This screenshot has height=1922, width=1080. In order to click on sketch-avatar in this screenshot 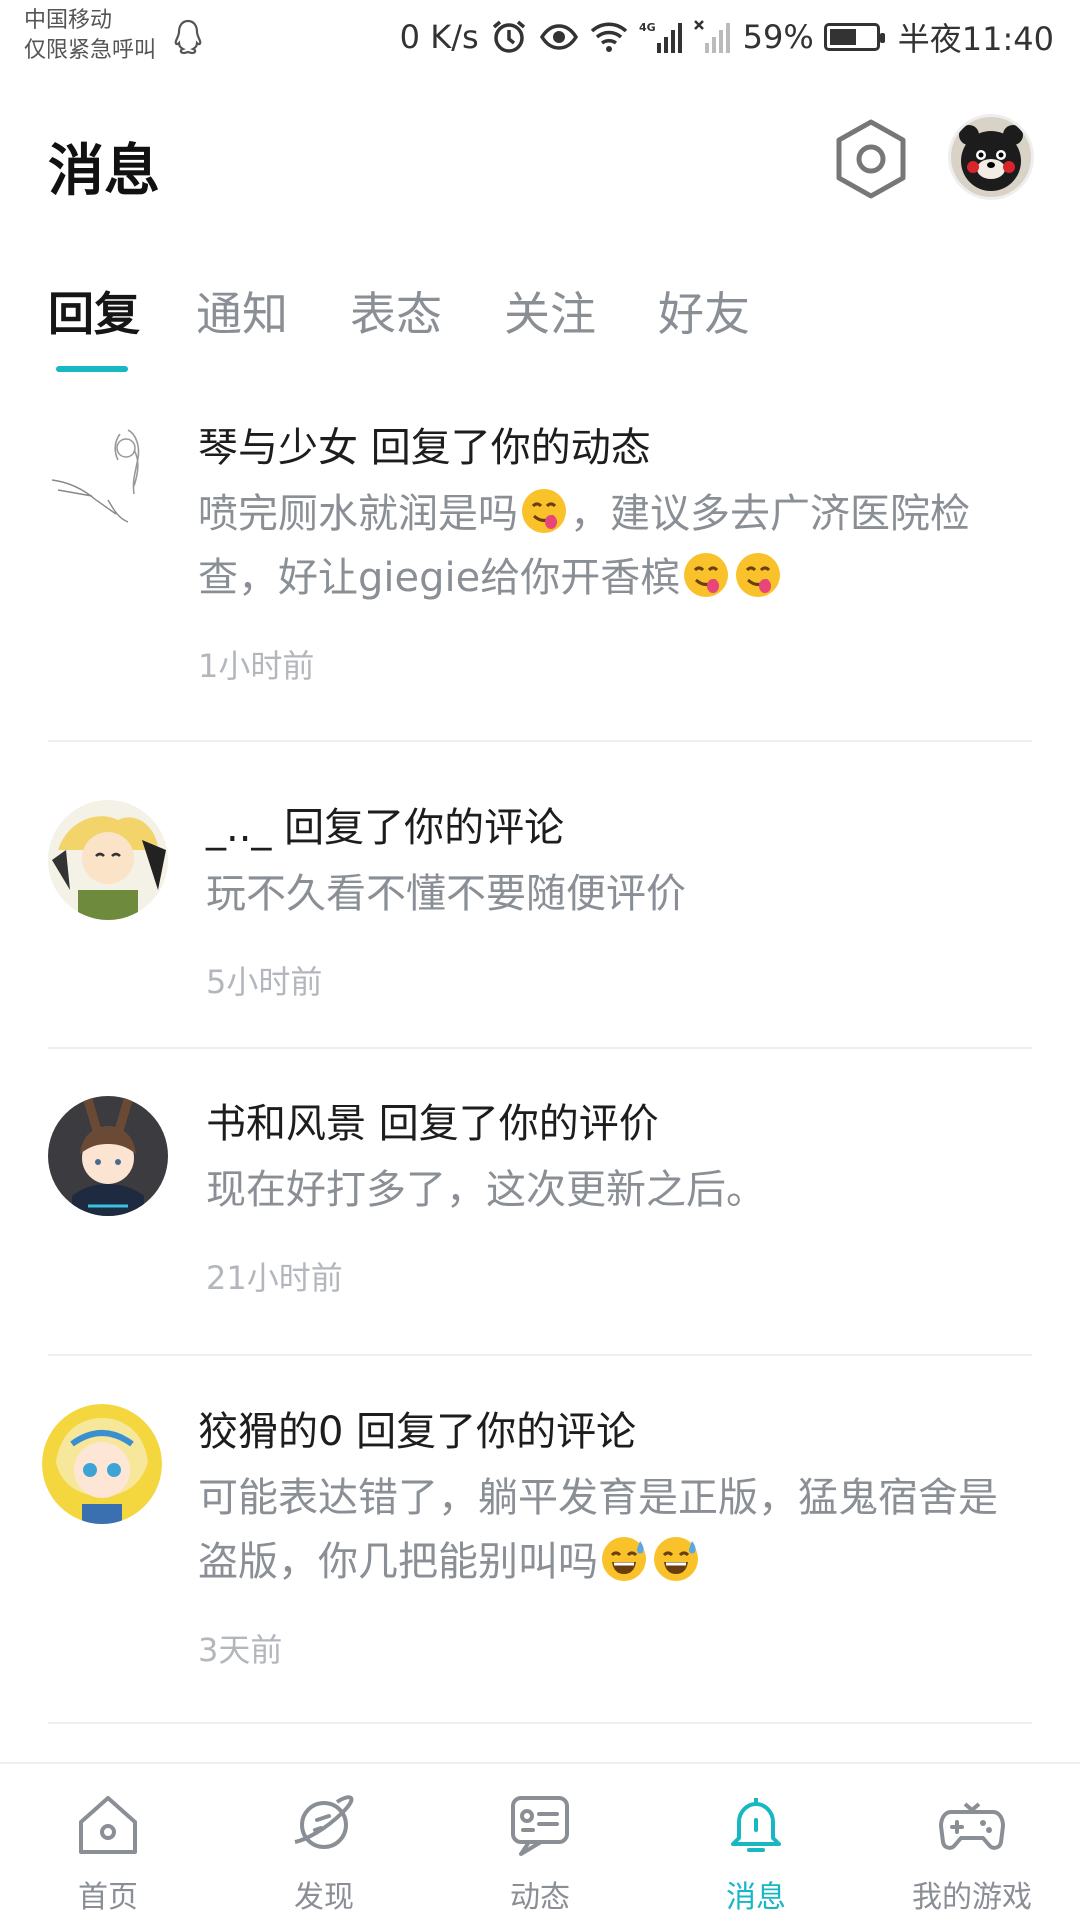, I will do `click(108, 480)`.